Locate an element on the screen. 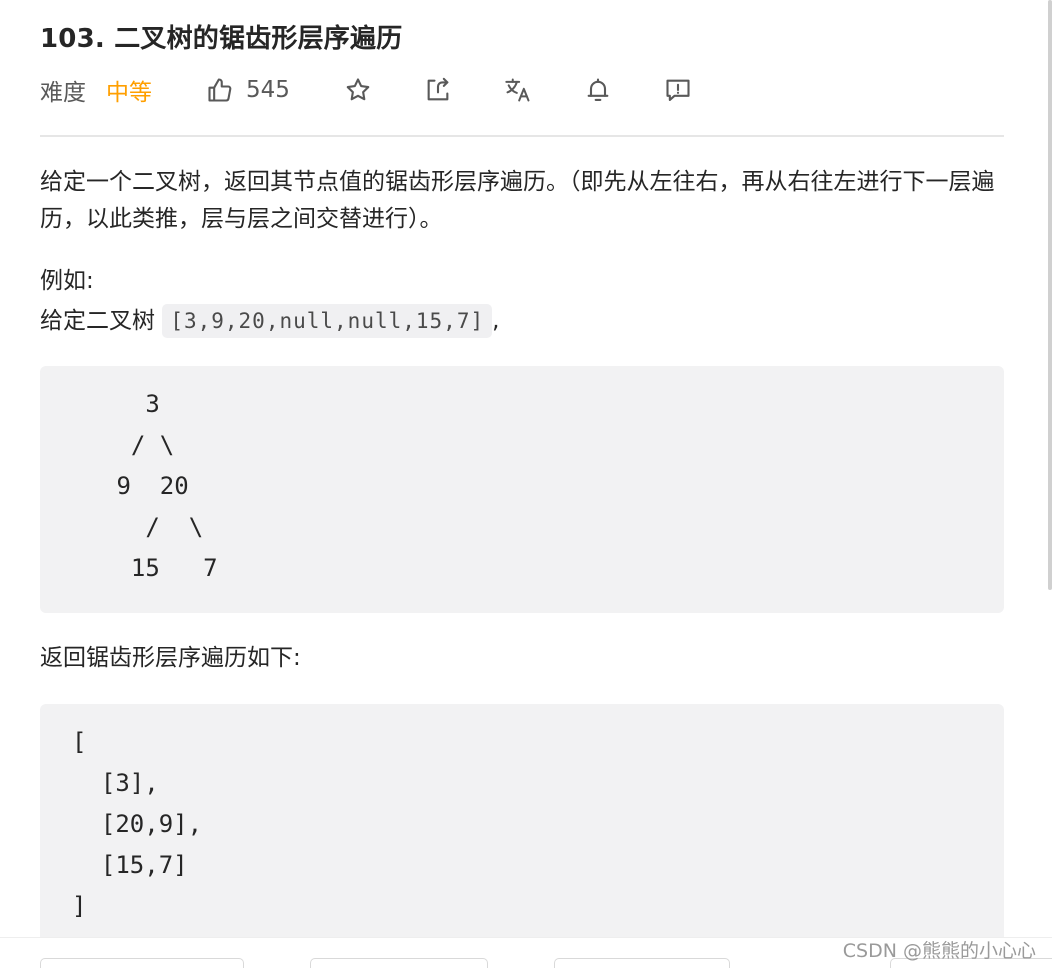 The width and height of the screenshot is (1052, 968). notify-button is located at coordinates (598, 90).